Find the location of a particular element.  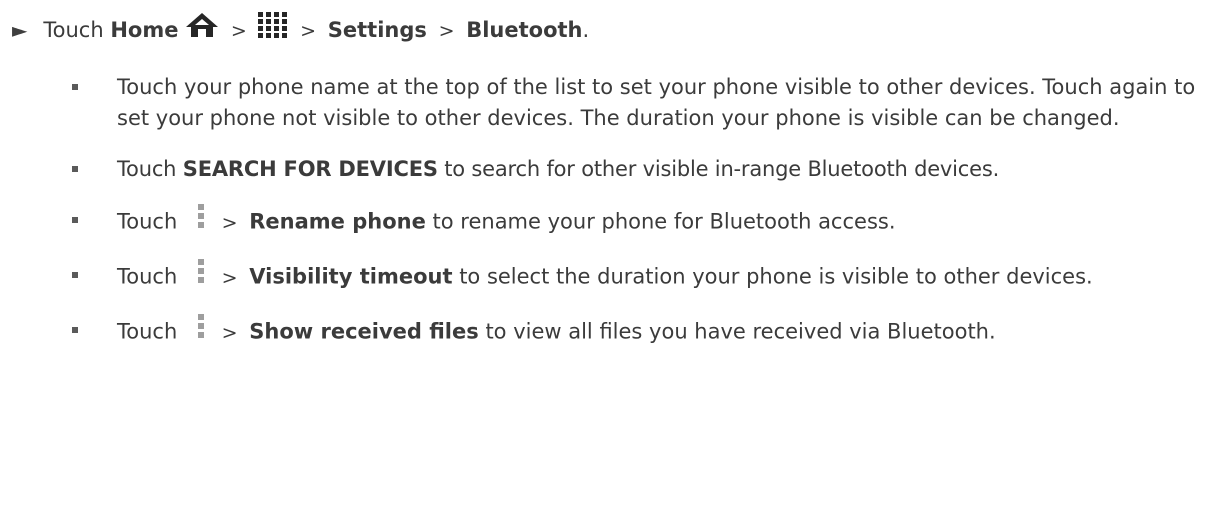

step-home-label: Home is located at coordinates (144, 30).